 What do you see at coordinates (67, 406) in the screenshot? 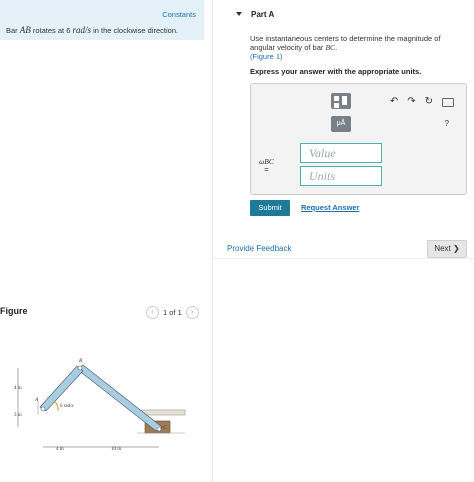
I see `label-rate: 6 rad/s` at bounding box center [67, 406].